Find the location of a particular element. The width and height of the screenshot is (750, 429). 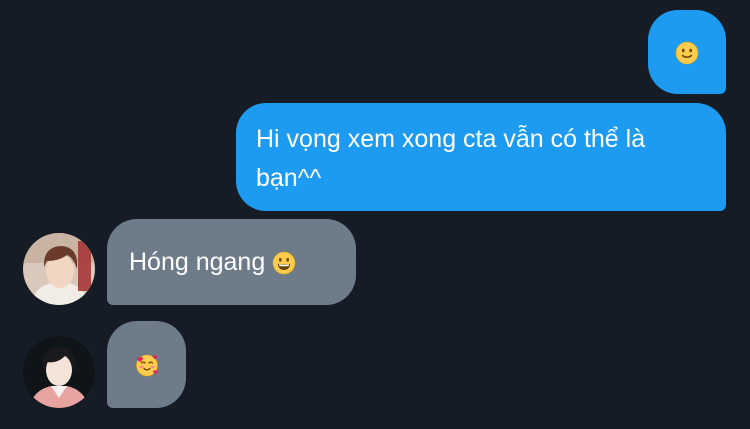

grinning-face-icon is located at coordinates (284, 262).